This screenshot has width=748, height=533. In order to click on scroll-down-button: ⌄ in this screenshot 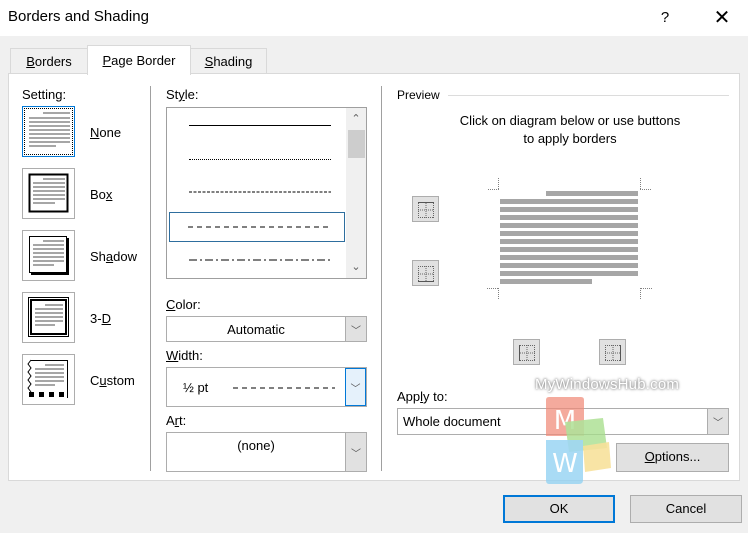, I will do `click(356, 267)`.